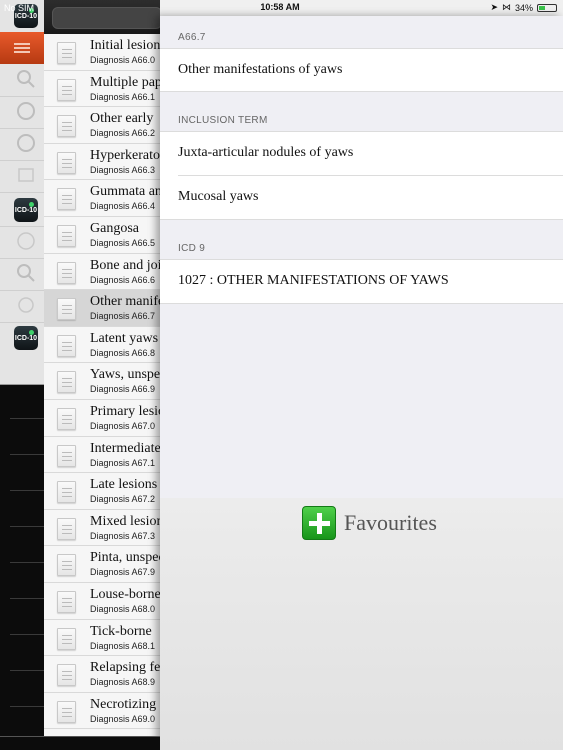  What do you see at coordinates (102, 162) in the screenshot?
I see `list-item: HyperkeratosisDiagnosis A66.3` at bounding box center [102, 162].